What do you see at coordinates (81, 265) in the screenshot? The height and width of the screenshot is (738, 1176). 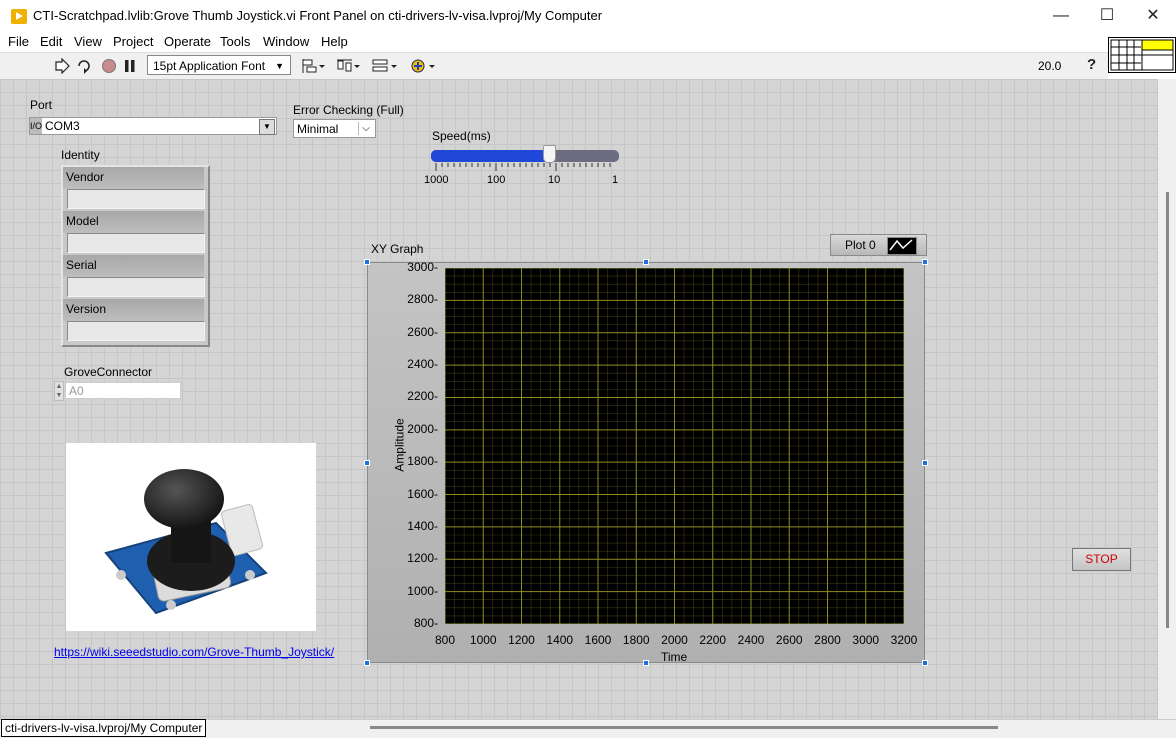 I see `serial-label: Serial` at bounding box center [81, 265].